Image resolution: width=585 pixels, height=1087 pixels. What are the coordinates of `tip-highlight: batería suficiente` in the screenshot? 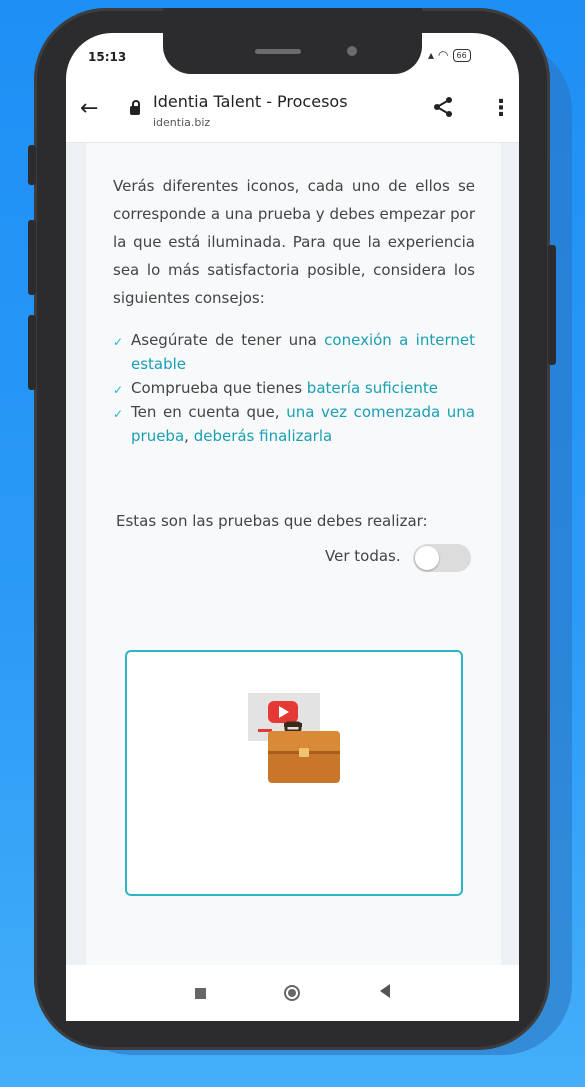 It's located at (372, 388).